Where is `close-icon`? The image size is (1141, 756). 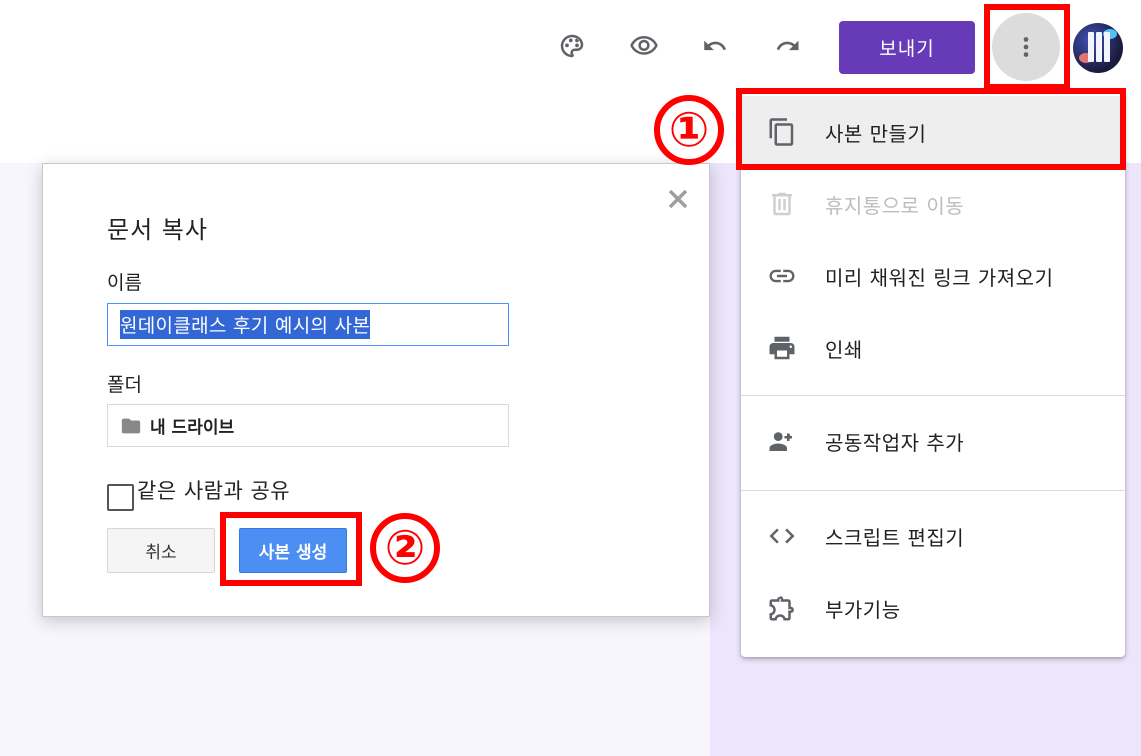
close-icon is located at coordinates (678, 199).